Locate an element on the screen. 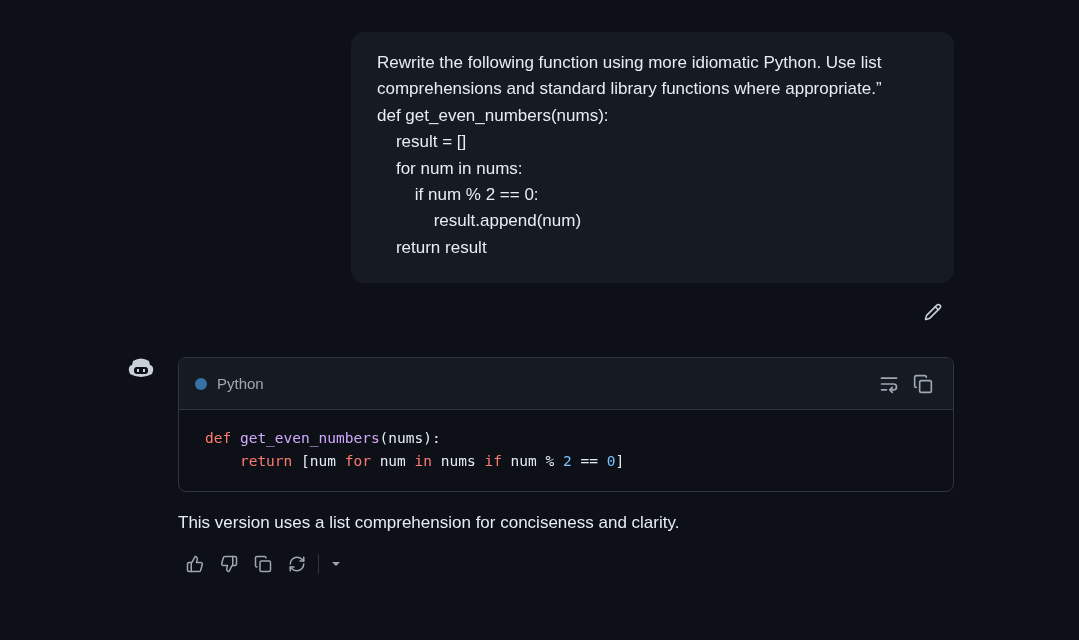 The height and width of the screenshot is (640, 1079). message-line: Rewrite the following function using more idiomatic Python. Use list comprehensions and standard library functions where appropriate.” is located at coordinates (630, 76).